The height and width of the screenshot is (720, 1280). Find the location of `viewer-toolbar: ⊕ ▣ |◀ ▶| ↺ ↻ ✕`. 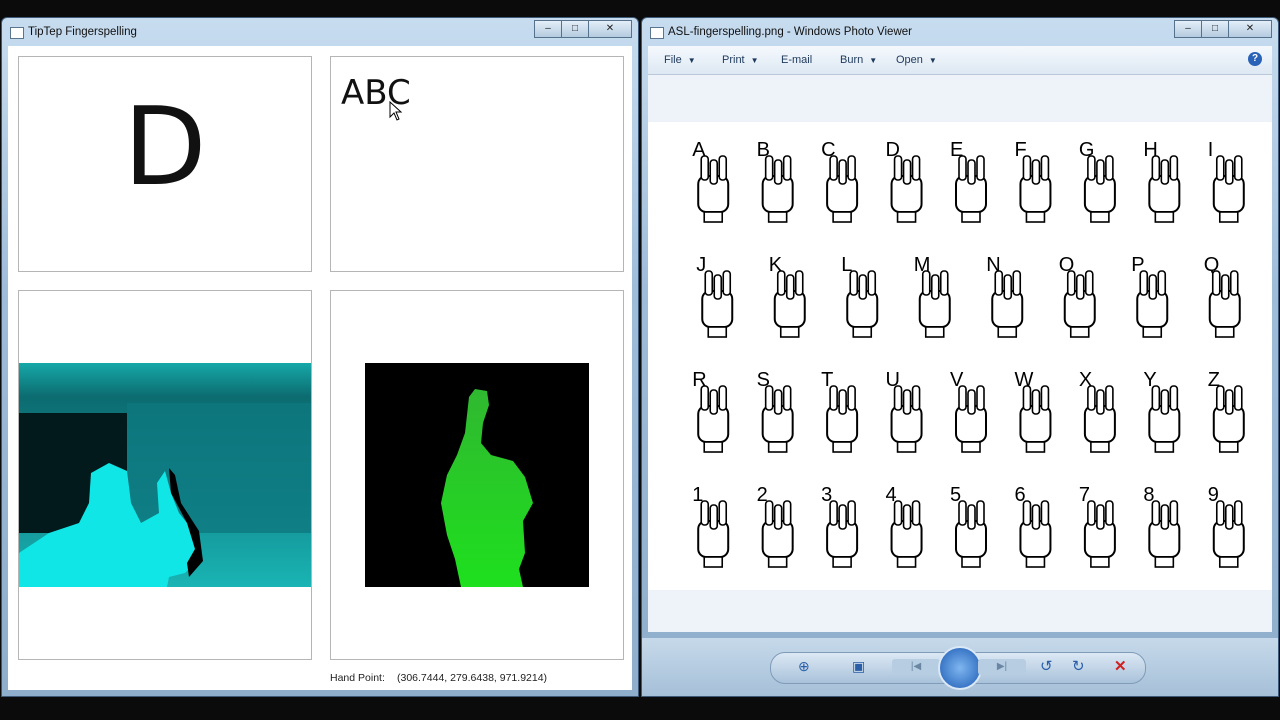

viewer-toolbar: ⊕ ▣ |◀ ▶| ↺ ↻ ✕ is located at coordinates (960, 667).